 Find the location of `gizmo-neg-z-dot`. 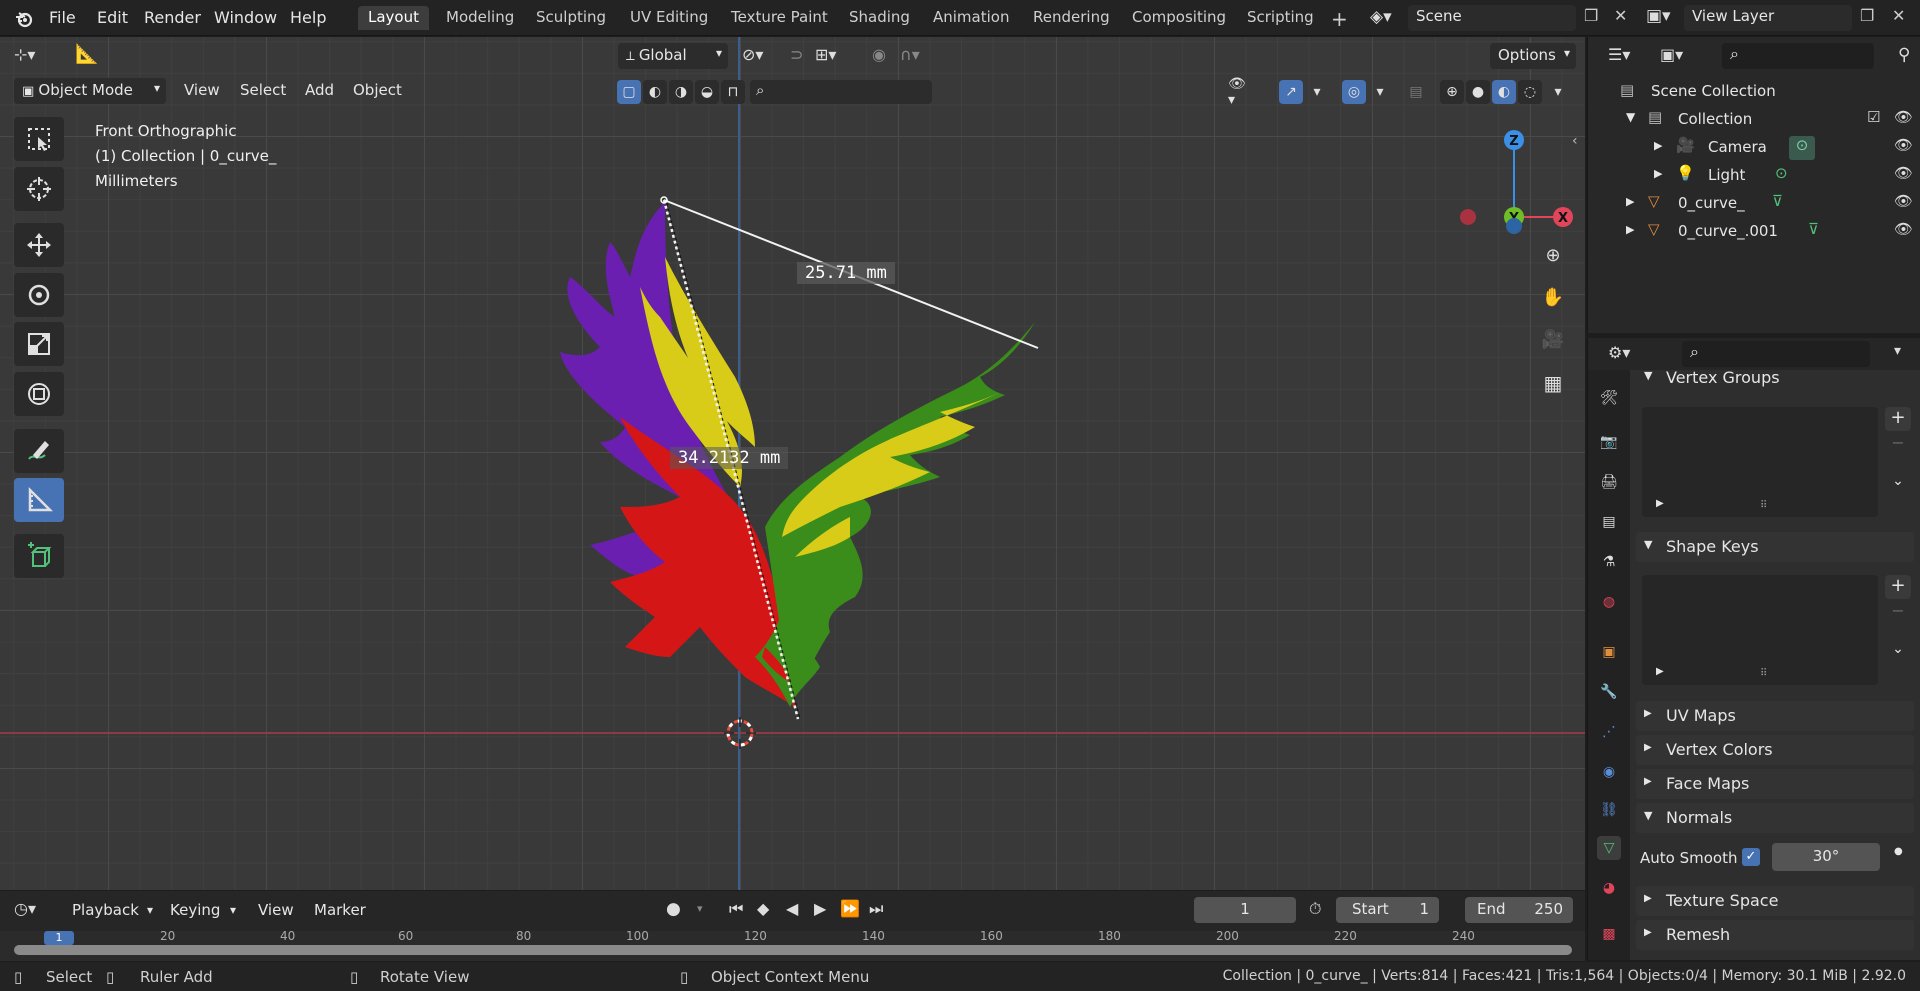

gizmo-neg-z-dot is located at coordinates (1514, 226).